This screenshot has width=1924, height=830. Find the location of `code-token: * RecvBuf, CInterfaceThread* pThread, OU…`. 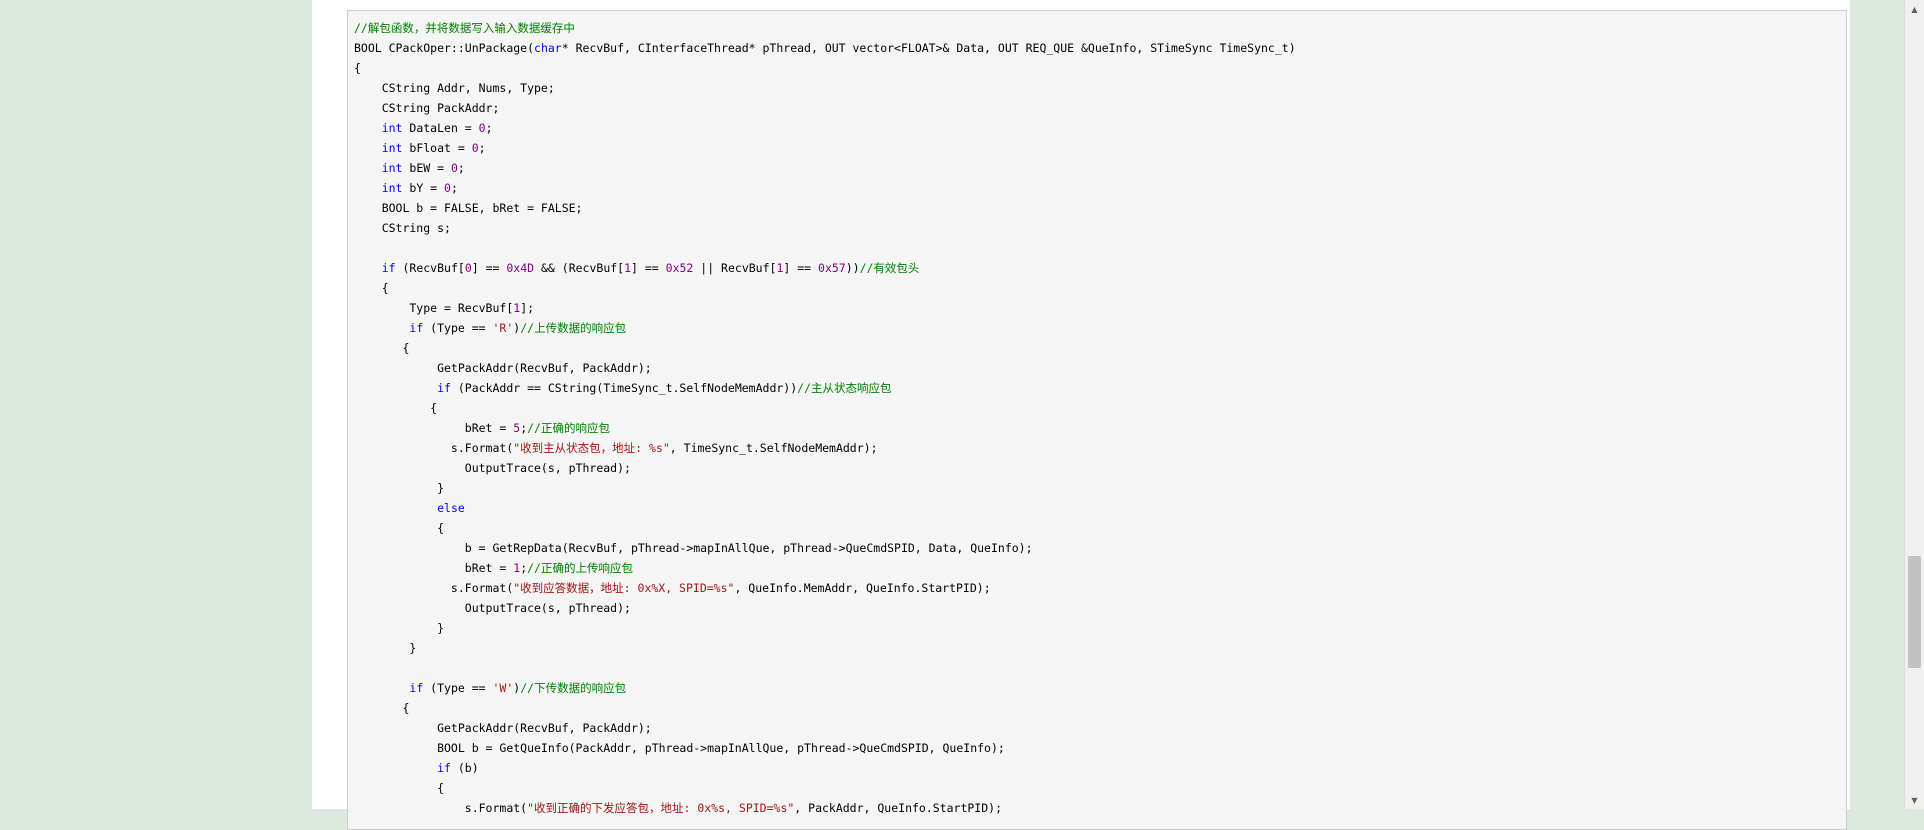

code-token: * RecvBuf, CInterfaceThread* pThread, OU… is located at coordinates (928, 48).